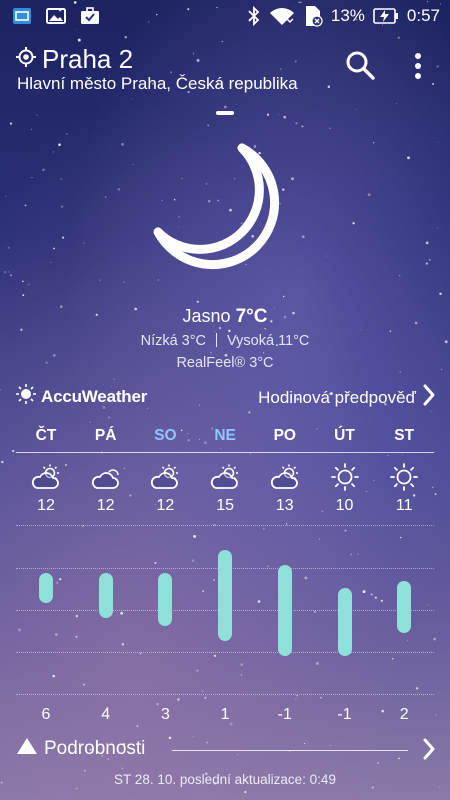  What do you see at coordinates (268, 341) in the screenshot?
I see `high-temperature: Vysoká 11°C` at bounding box center [268, 341].